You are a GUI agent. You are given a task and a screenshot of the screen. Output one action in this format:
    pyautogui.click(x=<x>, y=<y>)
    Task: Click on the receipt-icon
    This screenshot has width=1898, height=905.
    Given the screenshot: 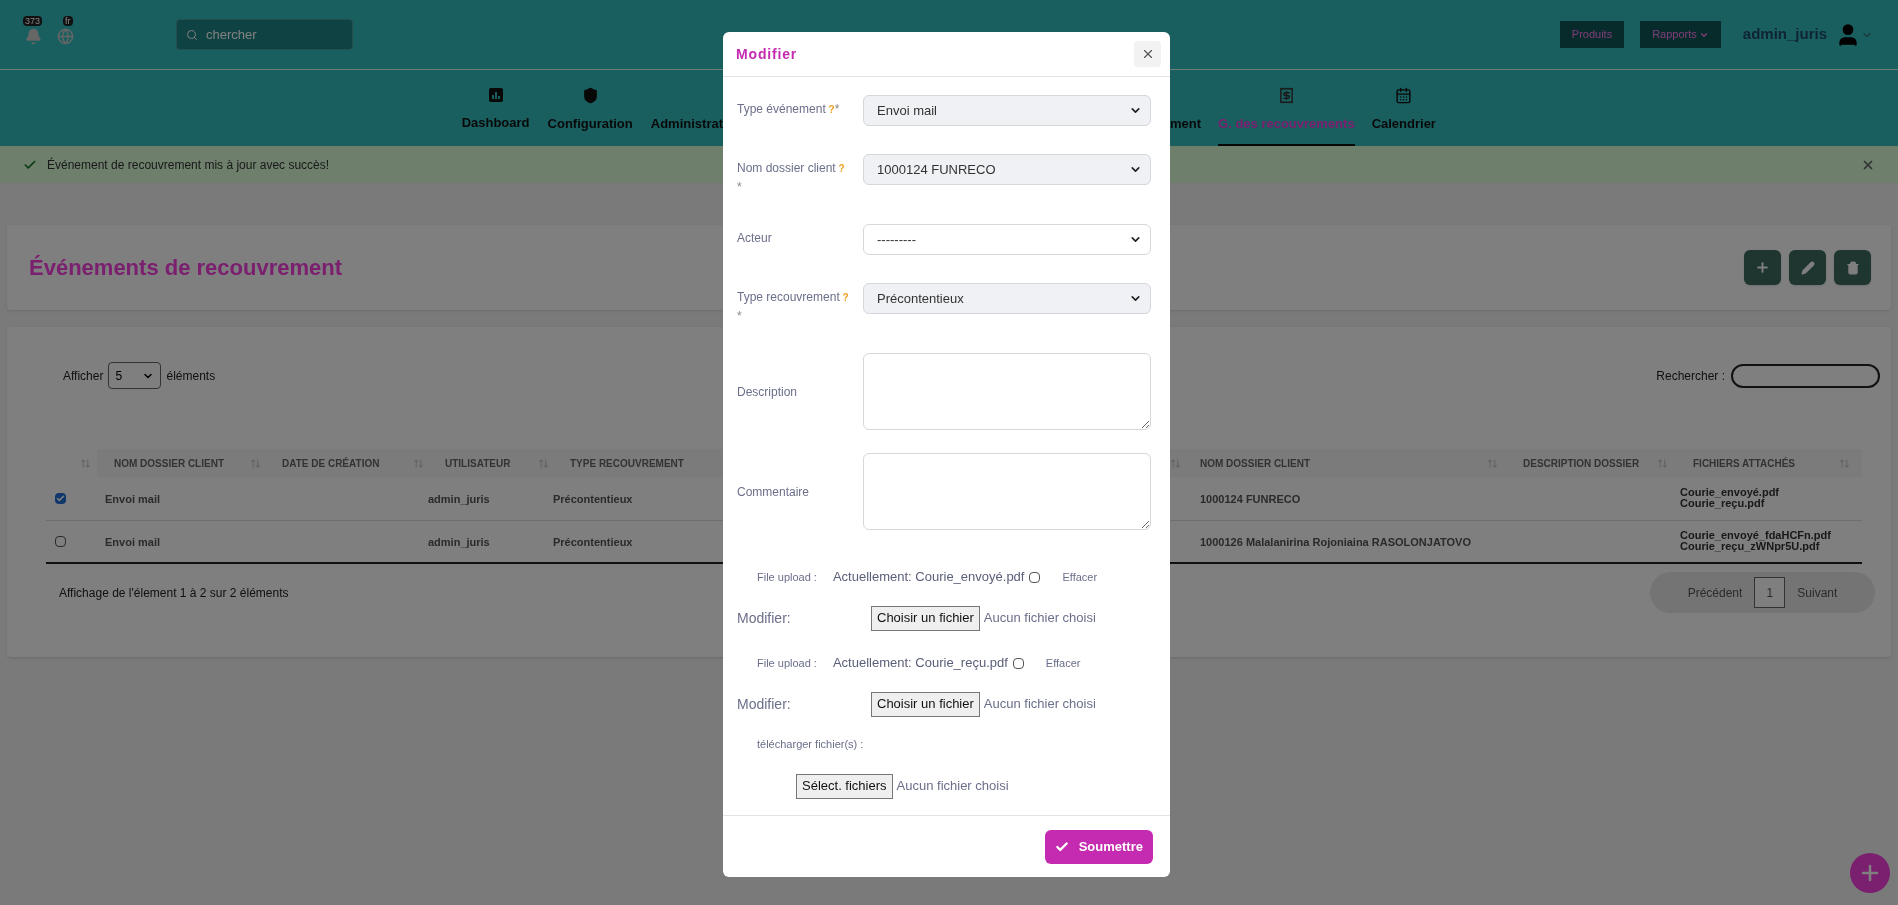 What is the action you would take?
    pyautogui.click(x=1286, y=95)
    